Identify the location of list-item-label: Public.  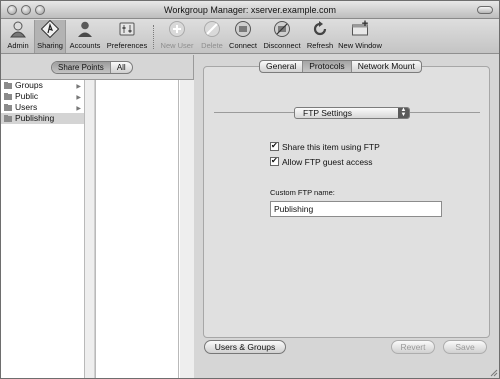
(27, 96).